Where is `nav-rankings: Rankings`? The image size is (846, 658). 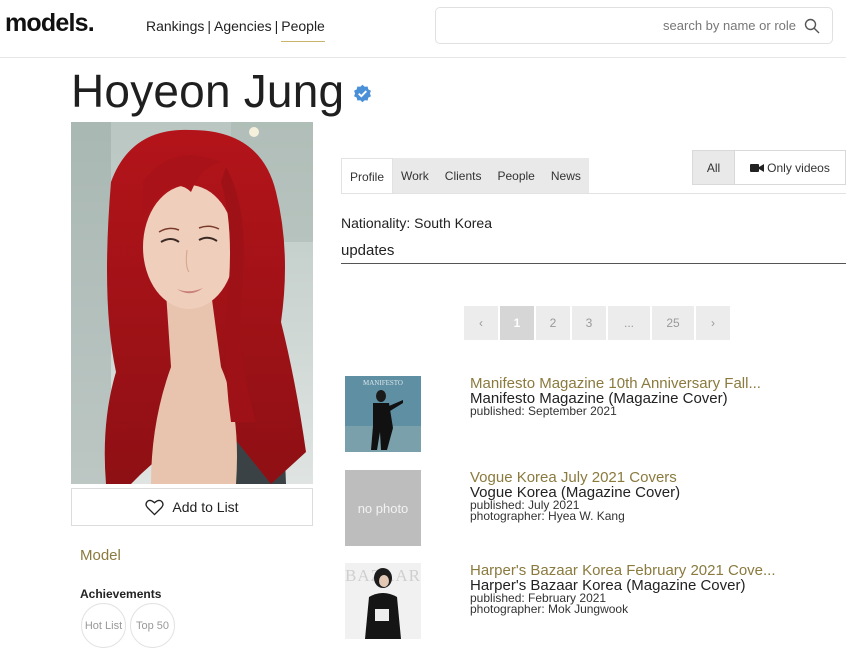
nav-rankings: Rankings is located at coordinates (175, 26).